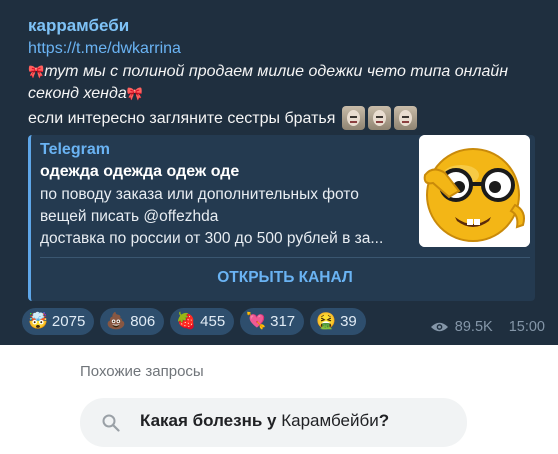 Image resolution: width=558 pixels, height=454 pixels. Describe the element at coordinates (142, 371) in the screenshot. I see `similar-searches-title: Похожие запросы` at that location.